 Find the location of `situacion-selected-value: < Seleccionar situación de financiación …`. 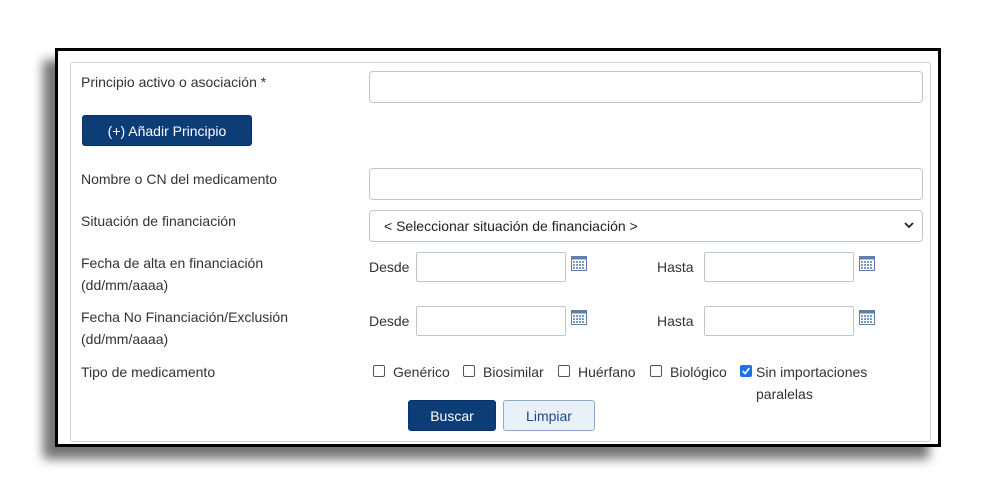

situacion-selected-value: < Seleccionar situación de financiación … is located at coordinates (511, 226).